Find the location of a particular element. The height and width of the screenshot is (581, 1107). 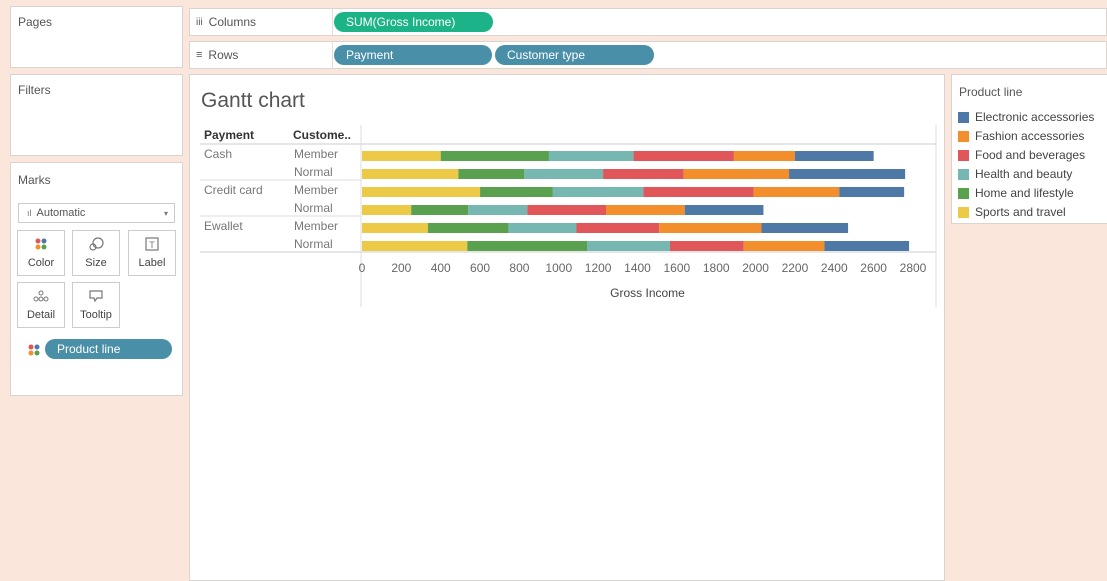

product-line-pill: Product line is located at coordinates (108, 349).